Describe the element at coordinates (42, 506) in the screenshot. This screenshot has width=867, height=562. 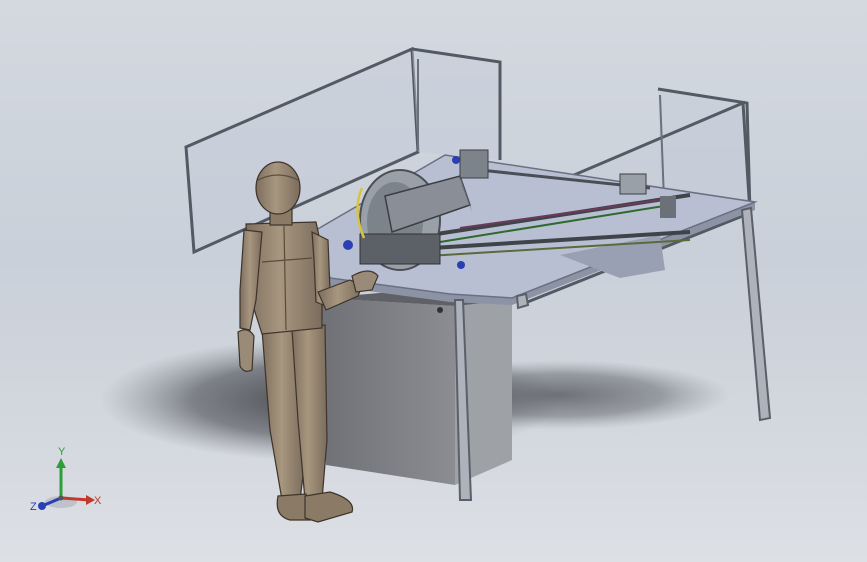
I see `z-axis-endpoint` at that location.